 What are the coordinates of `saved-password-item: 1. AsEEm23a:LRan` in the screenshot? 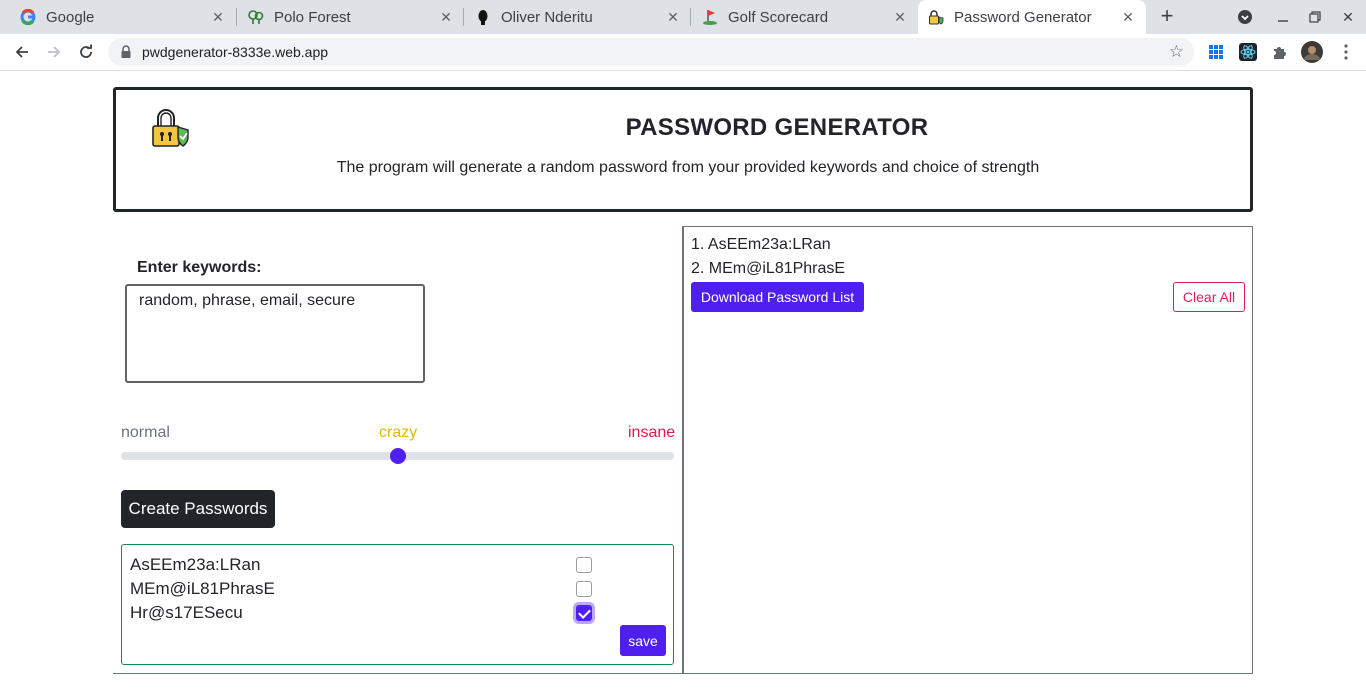 It's located at (761, 244).